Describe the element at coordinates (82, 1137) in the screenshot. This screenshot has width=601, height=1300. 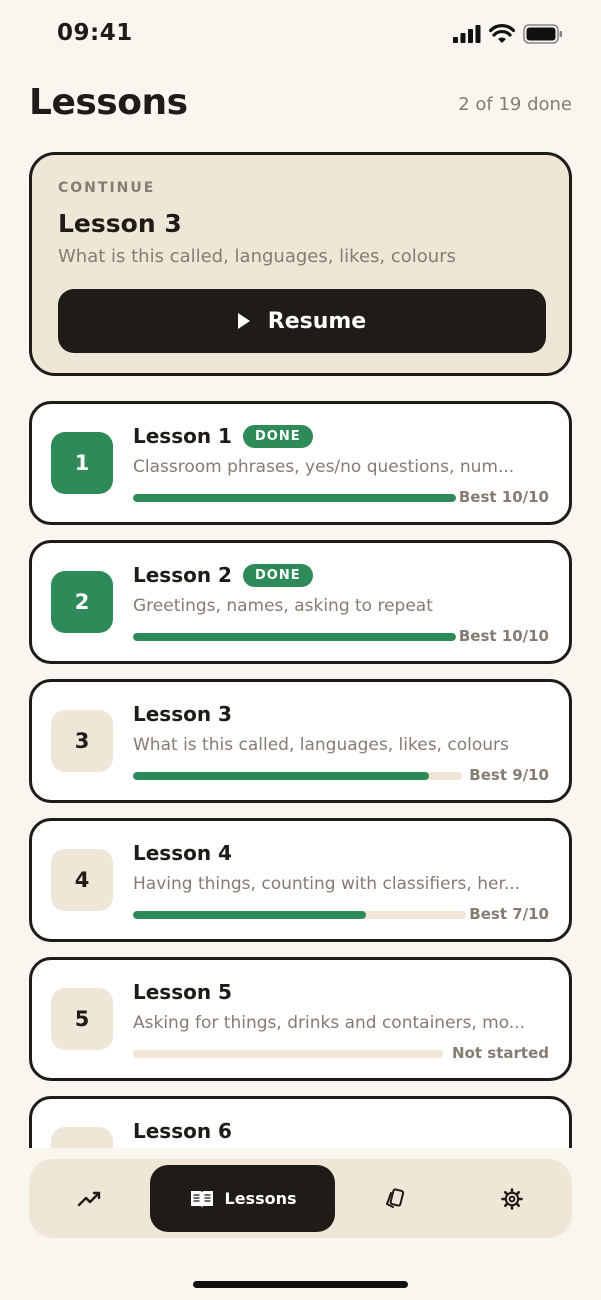
I see `lesson-number-badge: 6` at that location.